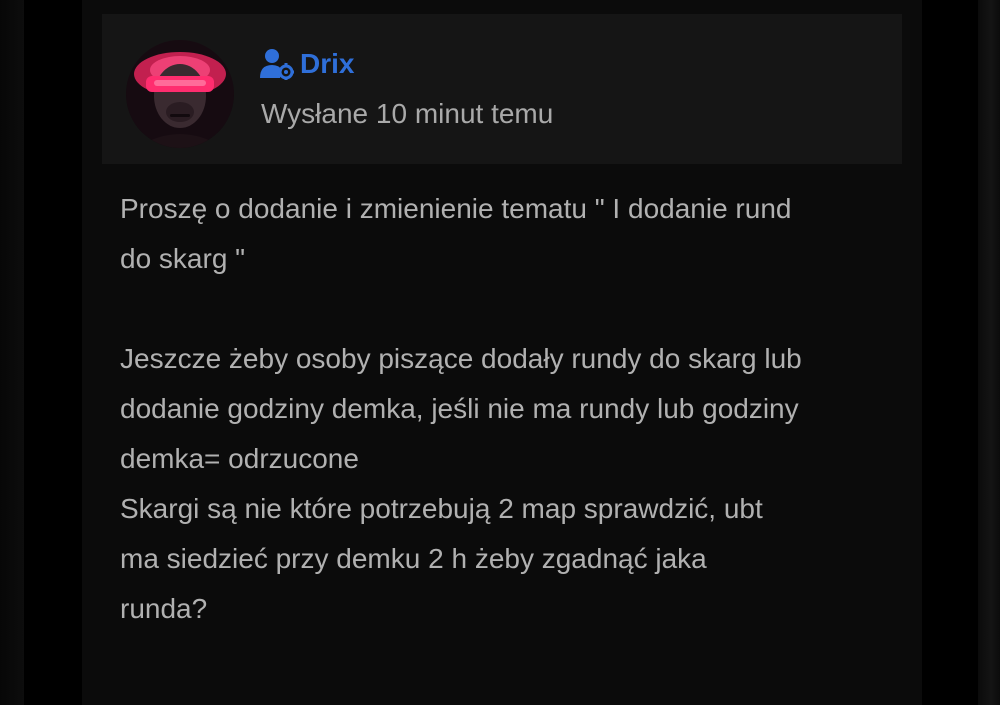  What do you see at coordinates (239, 458) in the screenshot?
I see `post-line: demka= odrzucone` at bounding box center [239, 458].